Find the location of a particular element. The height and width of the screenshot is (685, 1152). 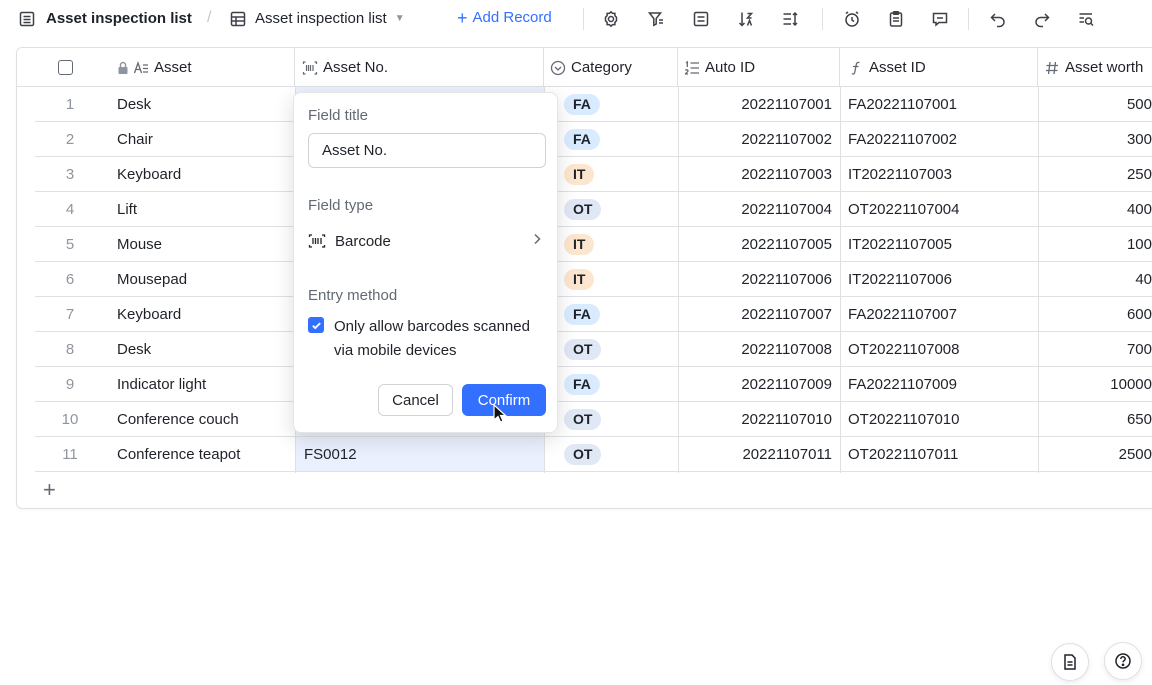

cell-auto-id: 20221107011 is located at coordinates (755, 454).